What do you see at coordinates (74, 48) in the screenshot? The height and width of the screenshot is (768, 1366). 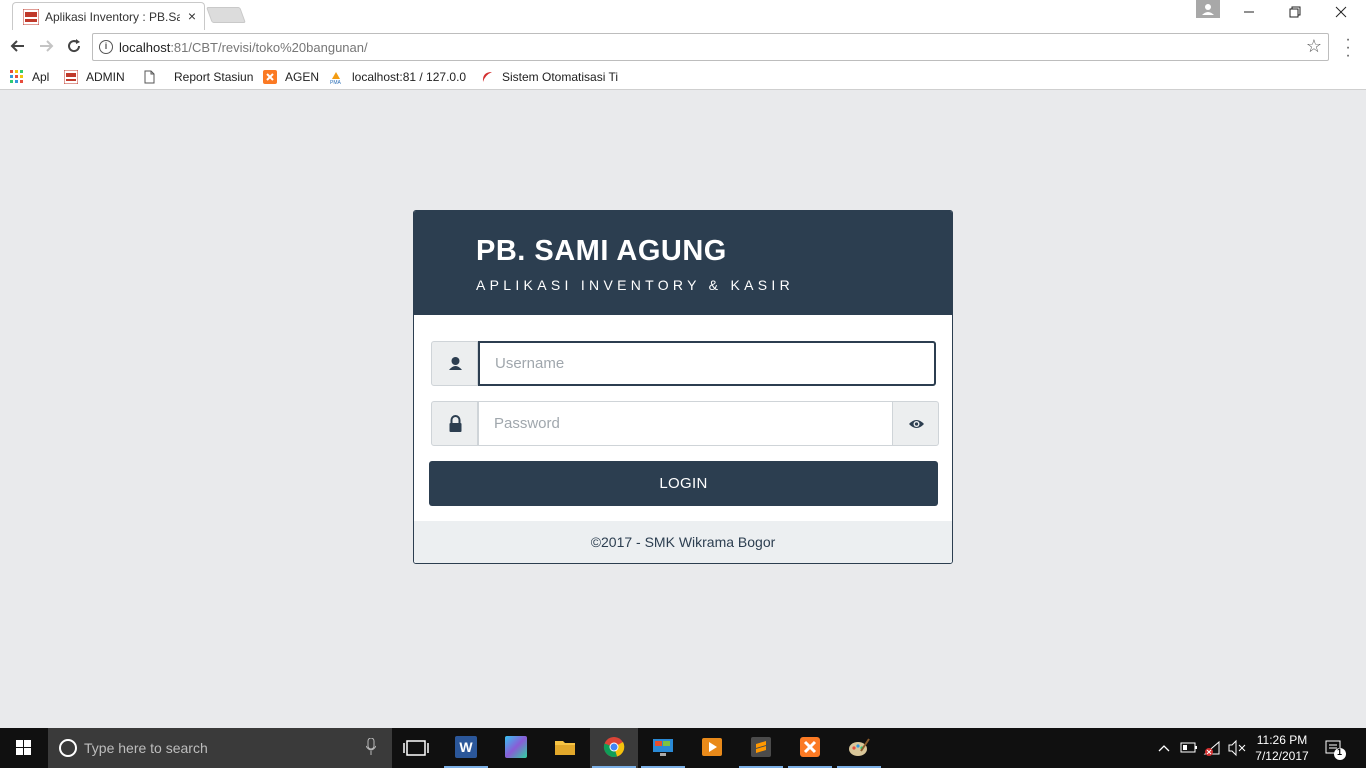 I see `reload-icon` at bounding box center [74, 48].